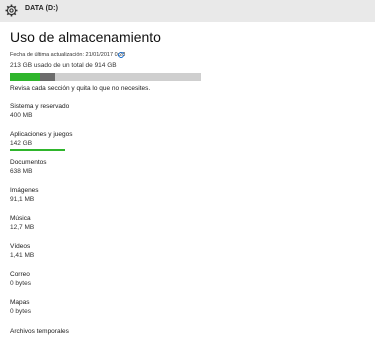 This screenshot has height=337, width=375. What do you see at coordinates (105, 77) in the screenshot?
I see `storage-usage-bar` at bounding box center [105, 77].